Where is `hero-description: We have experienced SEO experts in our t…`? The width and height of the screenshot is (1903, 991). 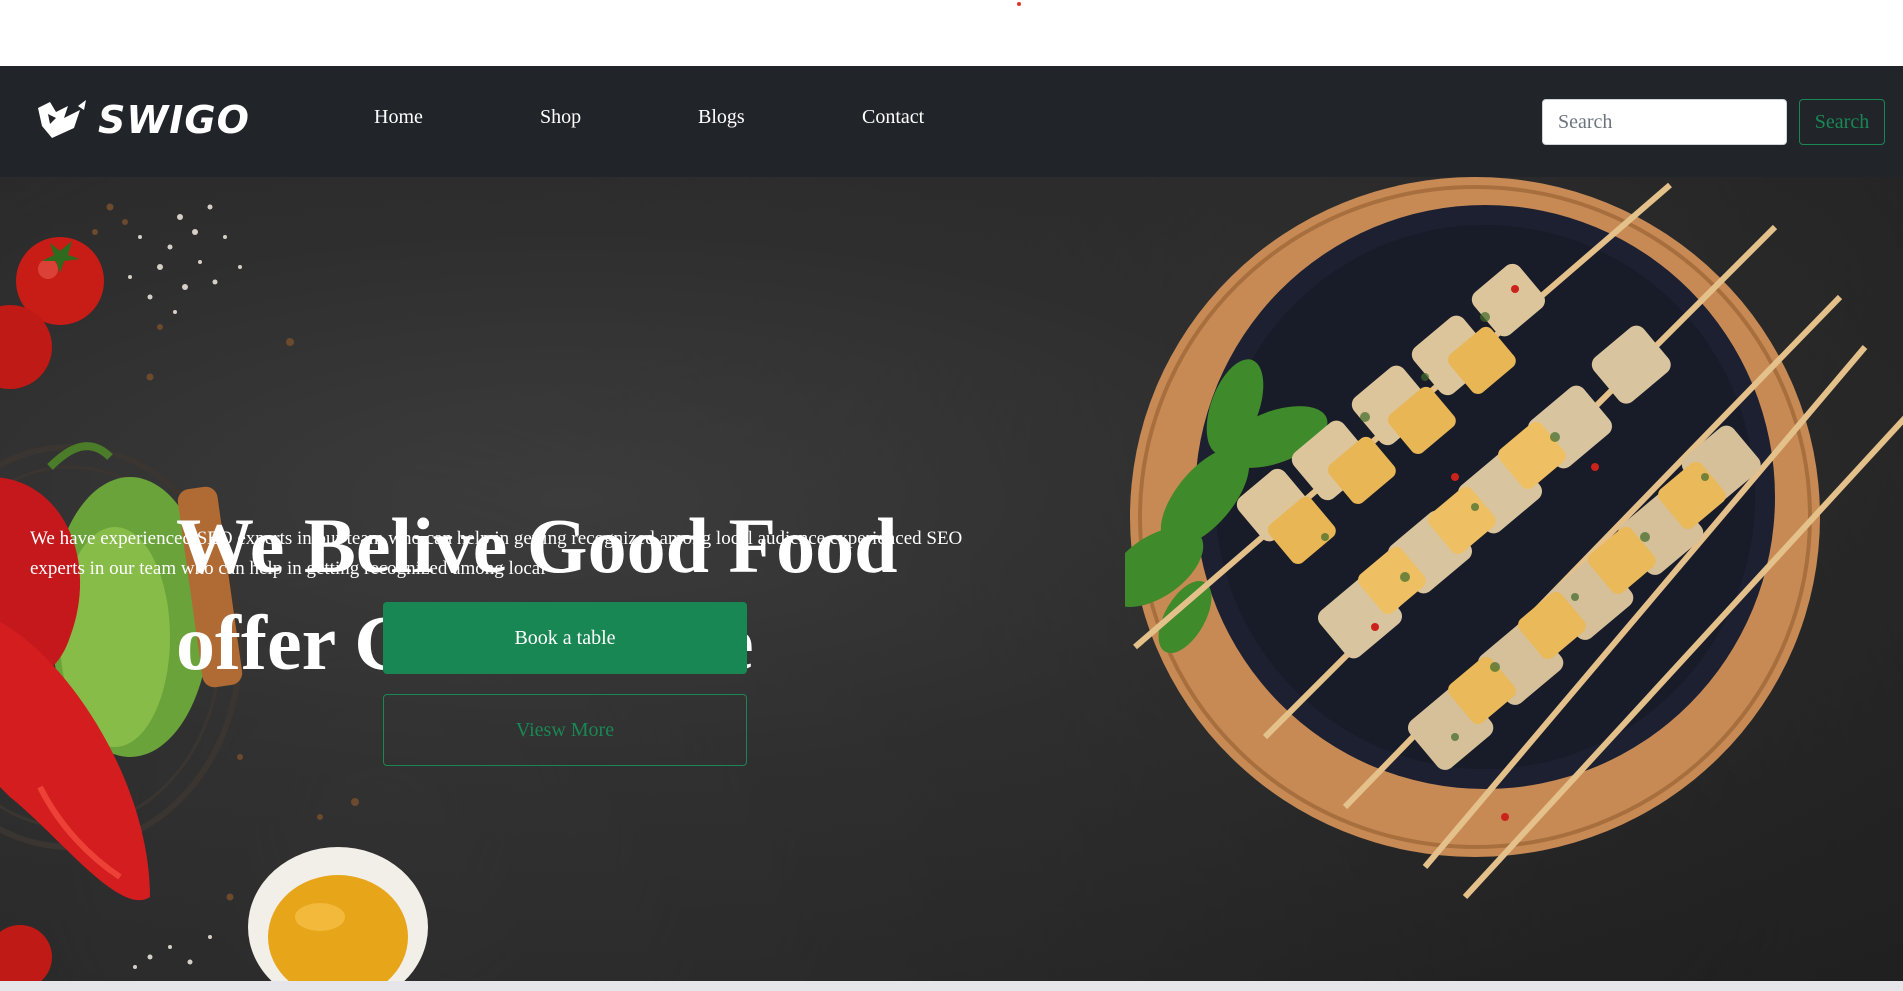 hero-description: We have experienced SEO experts in our t… is located at coordinates (496, 553).